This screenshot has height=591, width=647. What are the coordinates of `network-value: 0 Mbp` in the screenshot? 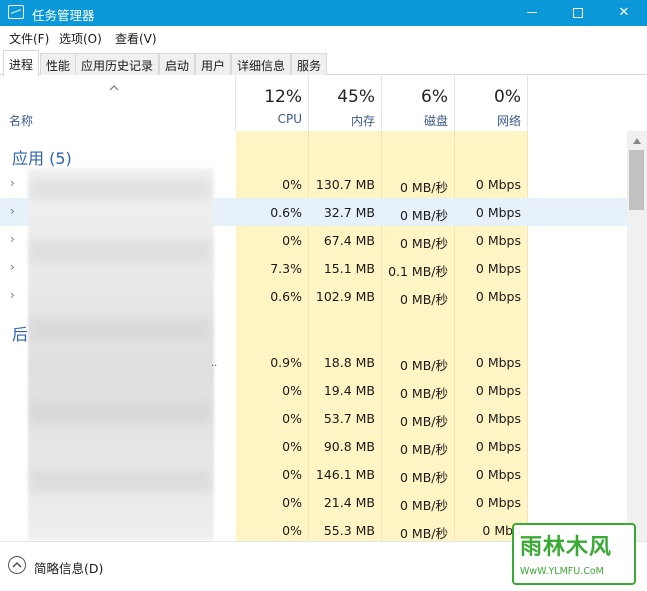 It's located at (501, 530).